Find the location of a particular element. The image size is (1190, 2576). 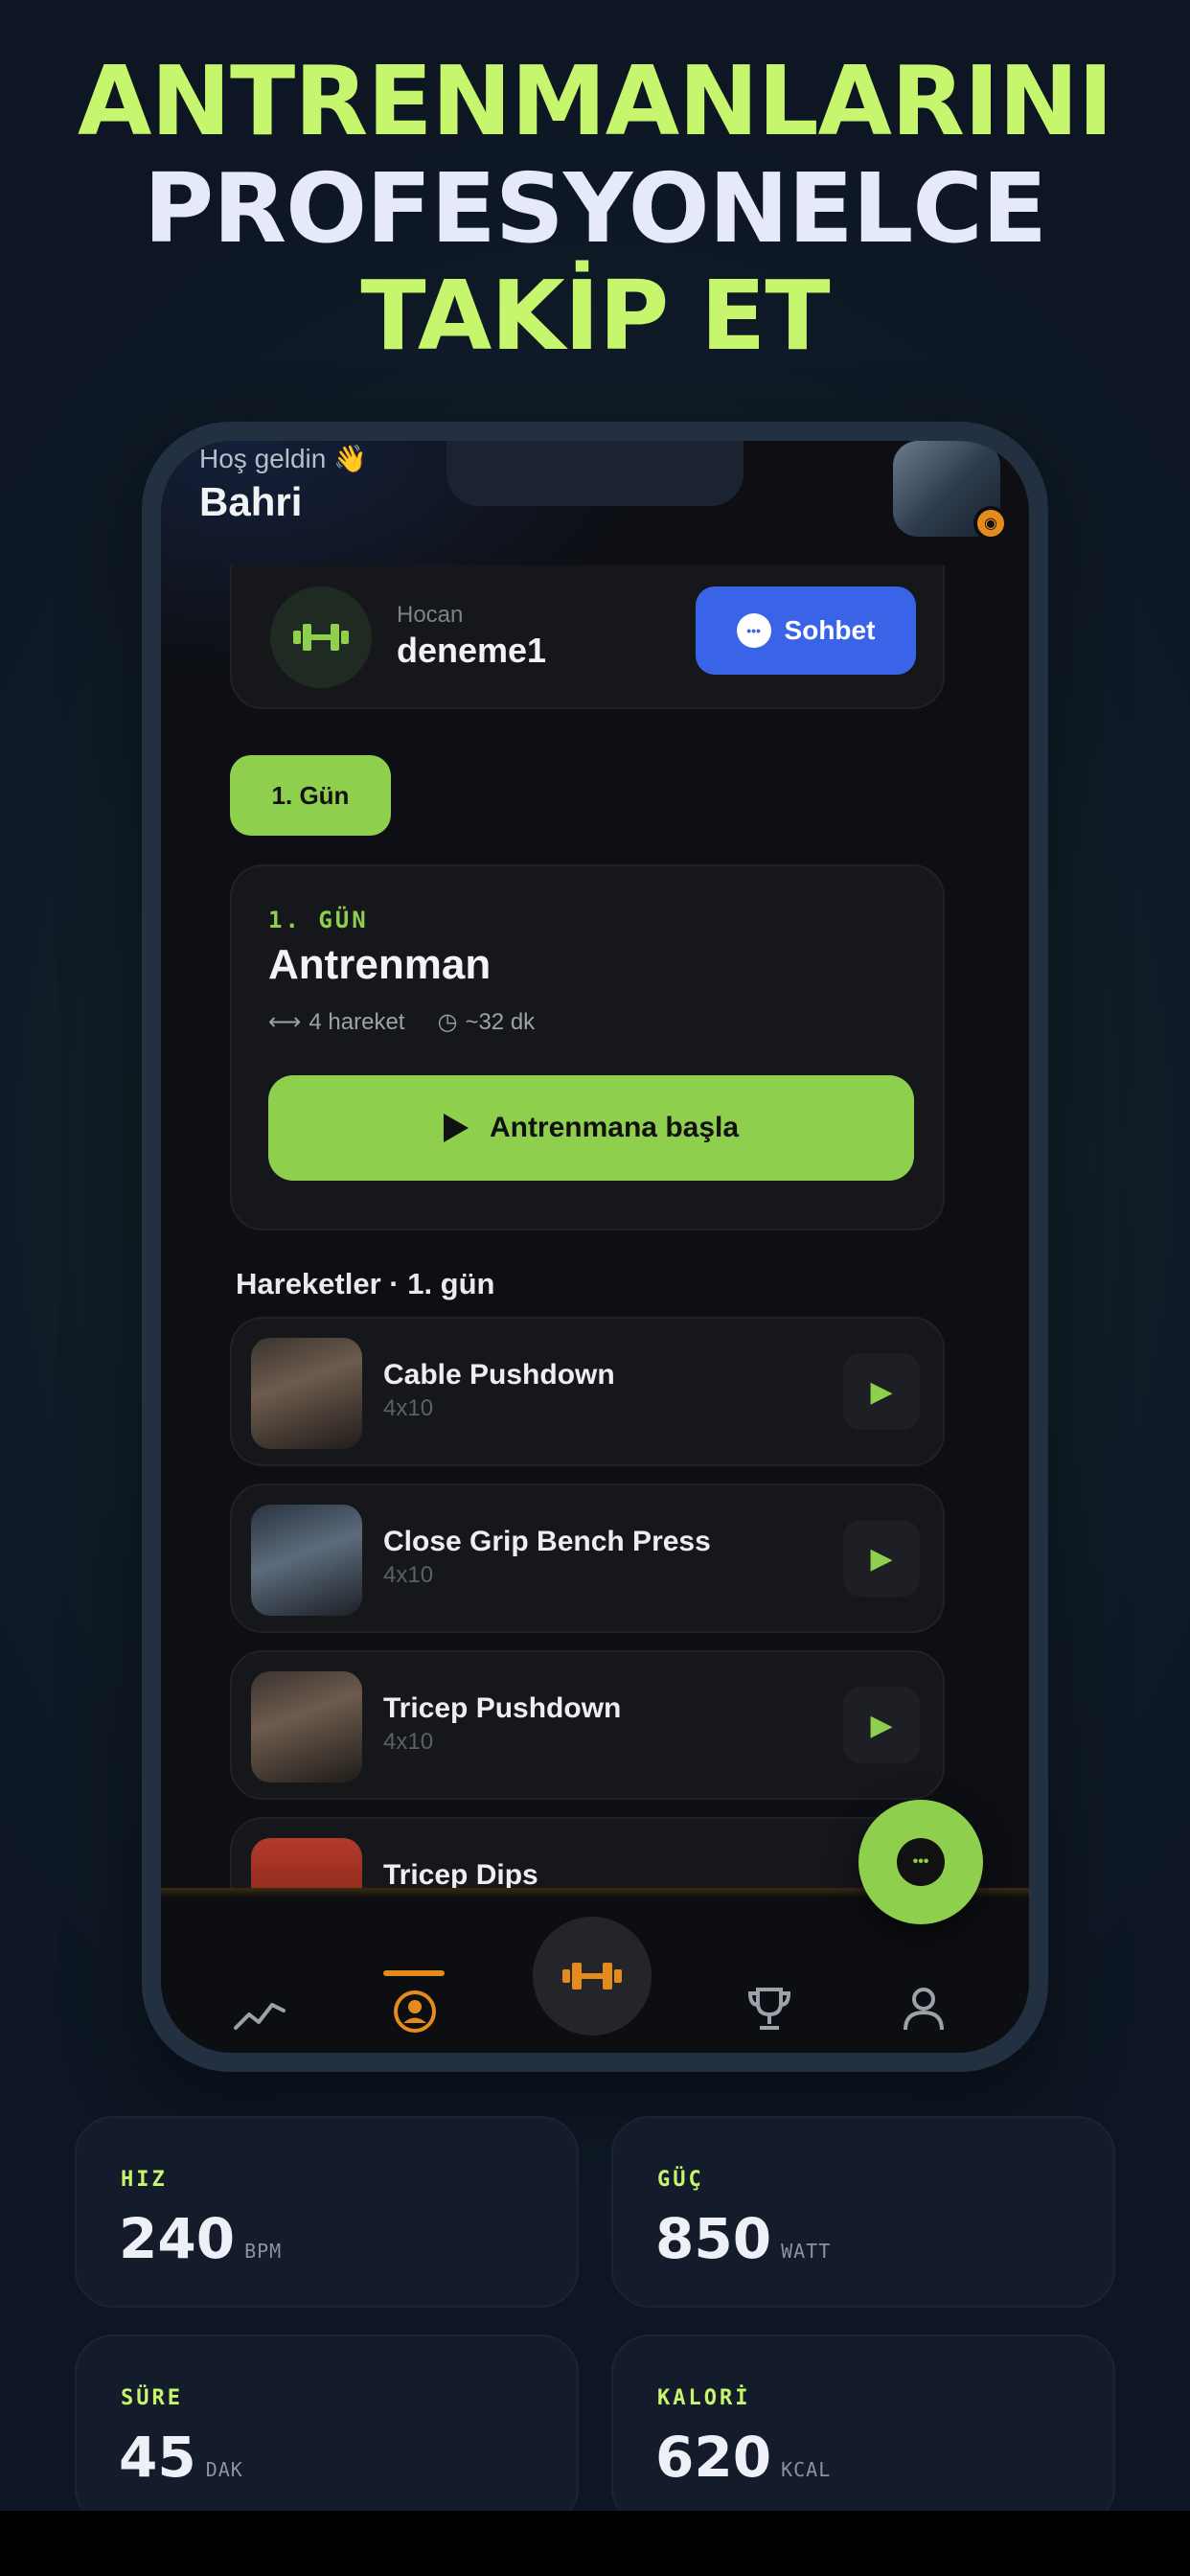

headline-line-1: ANTRENMANLARINI is located at coordinates (595, 101).